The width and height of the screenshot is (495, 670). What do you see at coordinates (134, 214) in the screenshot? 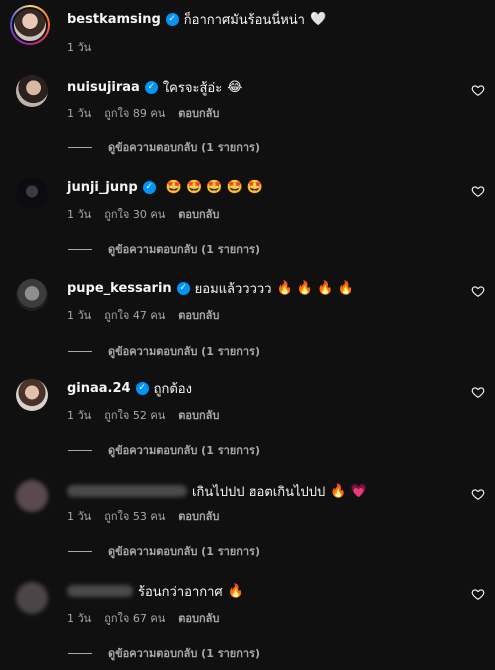
I see `like-count: ถูกใจ 30 คน` at bounding box center [134, 214].